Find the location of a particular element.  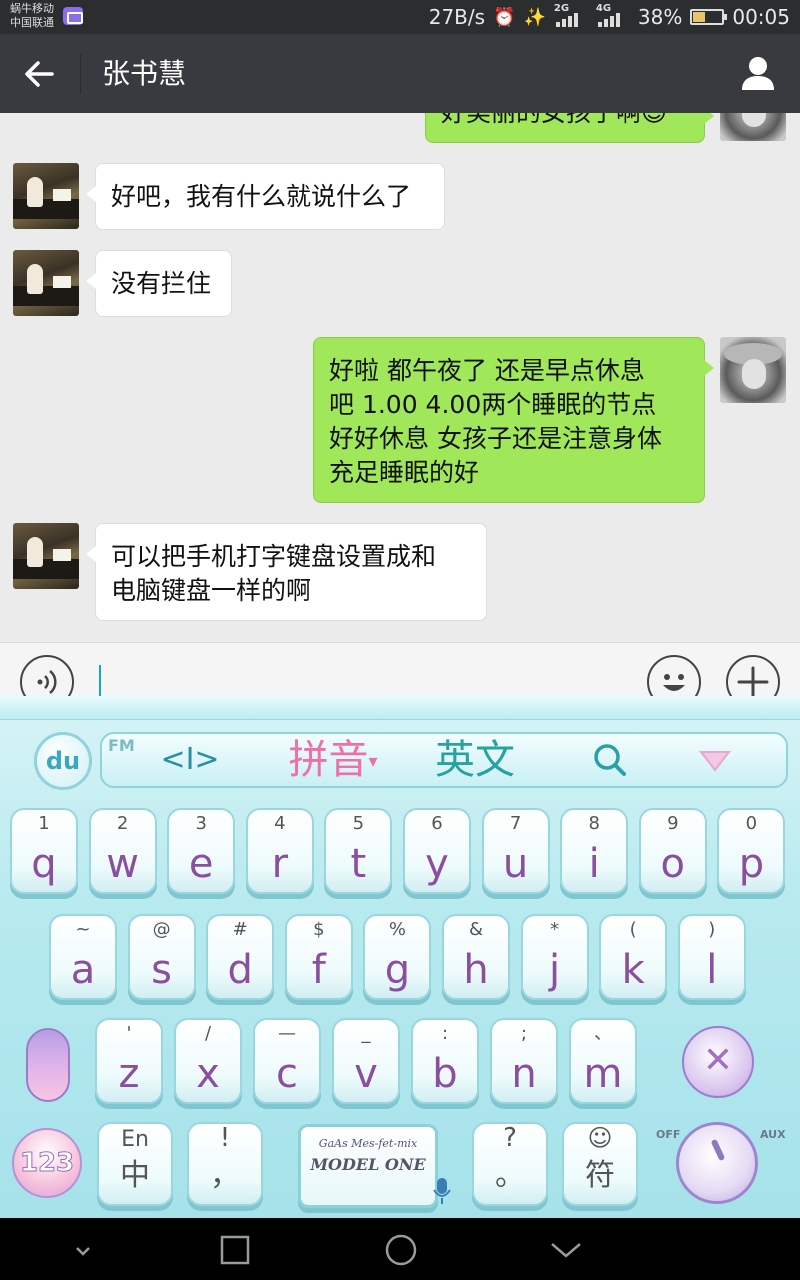

search-icon is located at coordinates (610, 760).